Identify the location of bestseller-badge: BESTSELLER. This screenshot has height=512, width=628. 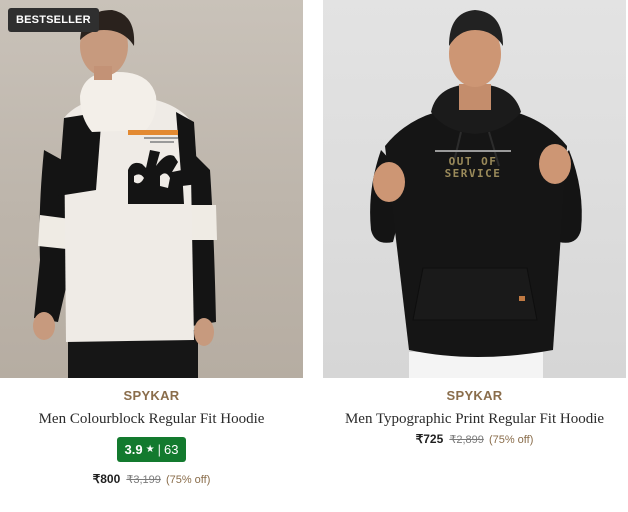
(53, 20).